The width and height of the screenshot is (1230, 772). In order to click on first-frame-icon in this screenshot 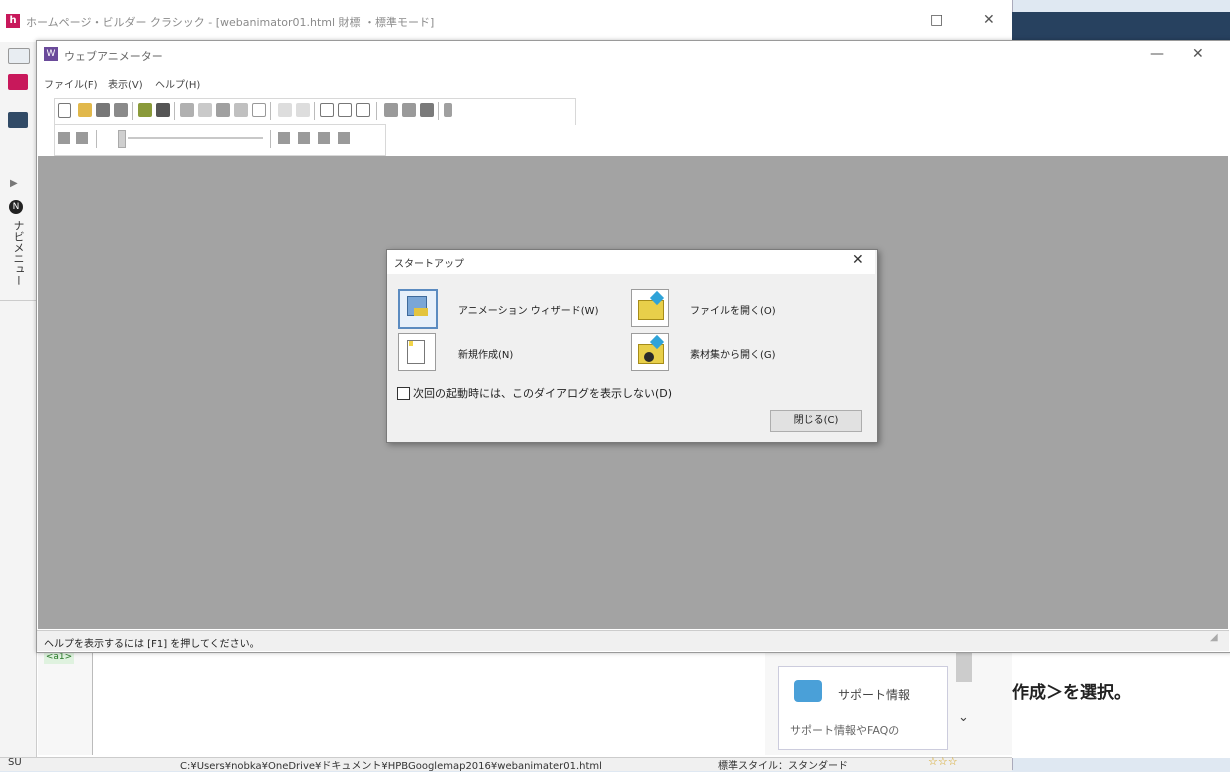, I will do `click(284, 138)`.